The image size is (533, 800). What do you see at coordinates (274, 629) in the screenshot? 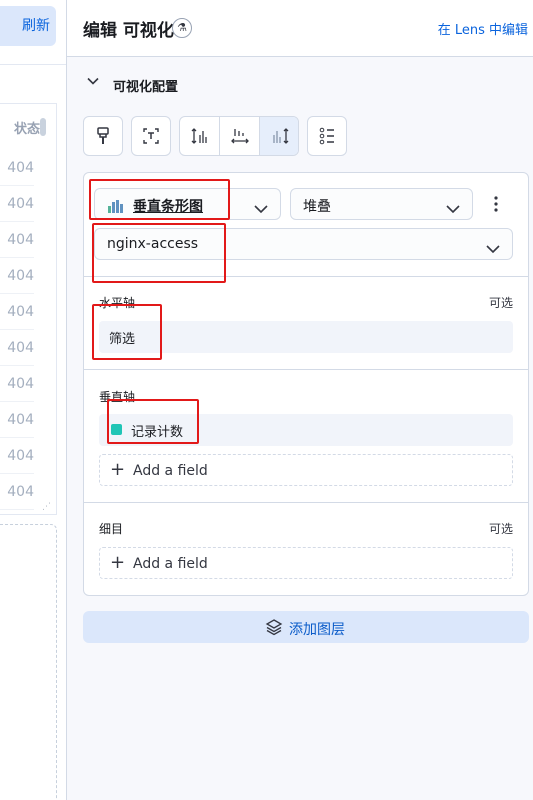
I see `layers-icon` at bounding box center [274, 629].